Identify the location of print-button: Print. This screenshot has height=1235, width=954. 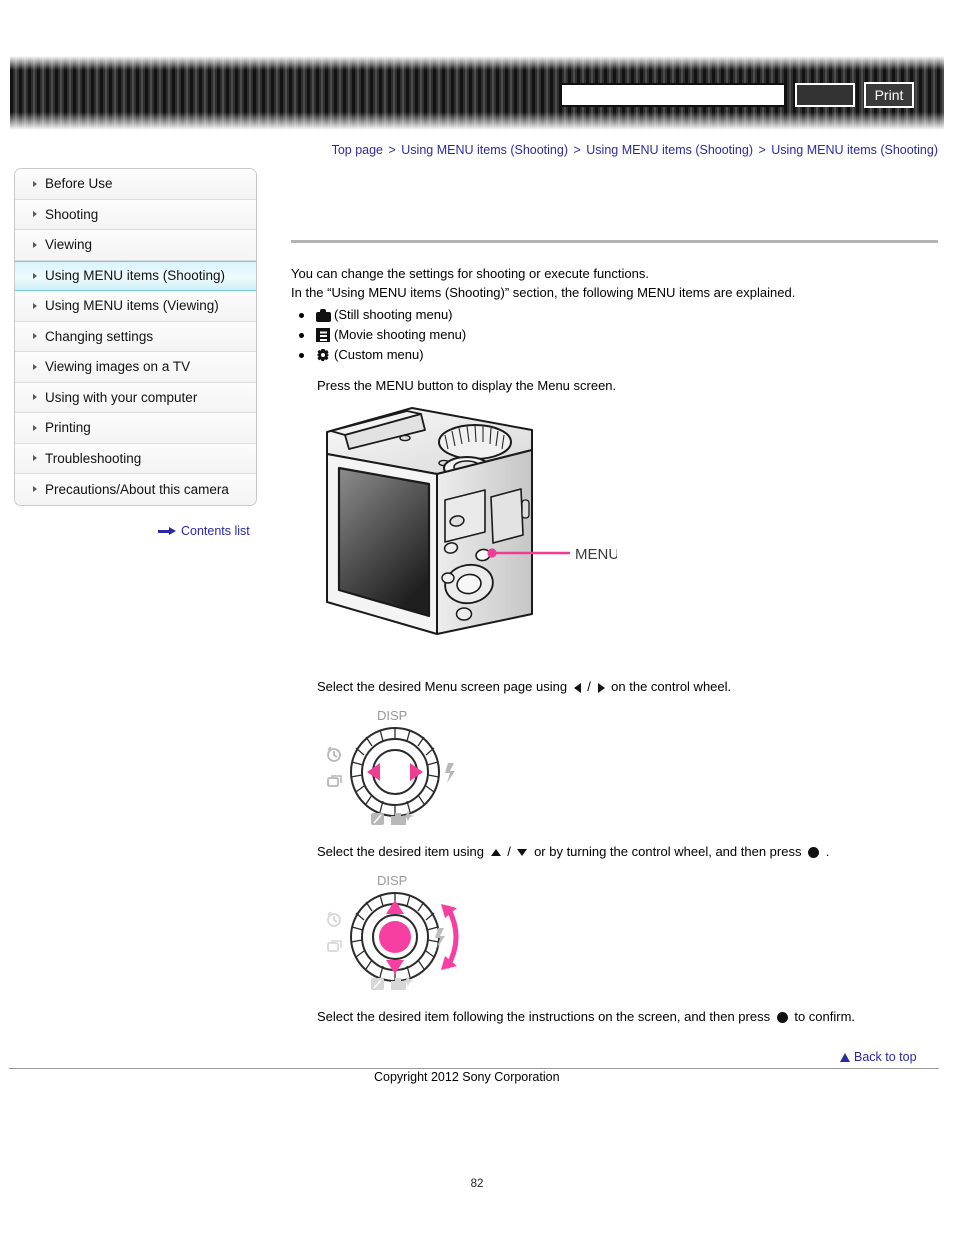
(889, 95).